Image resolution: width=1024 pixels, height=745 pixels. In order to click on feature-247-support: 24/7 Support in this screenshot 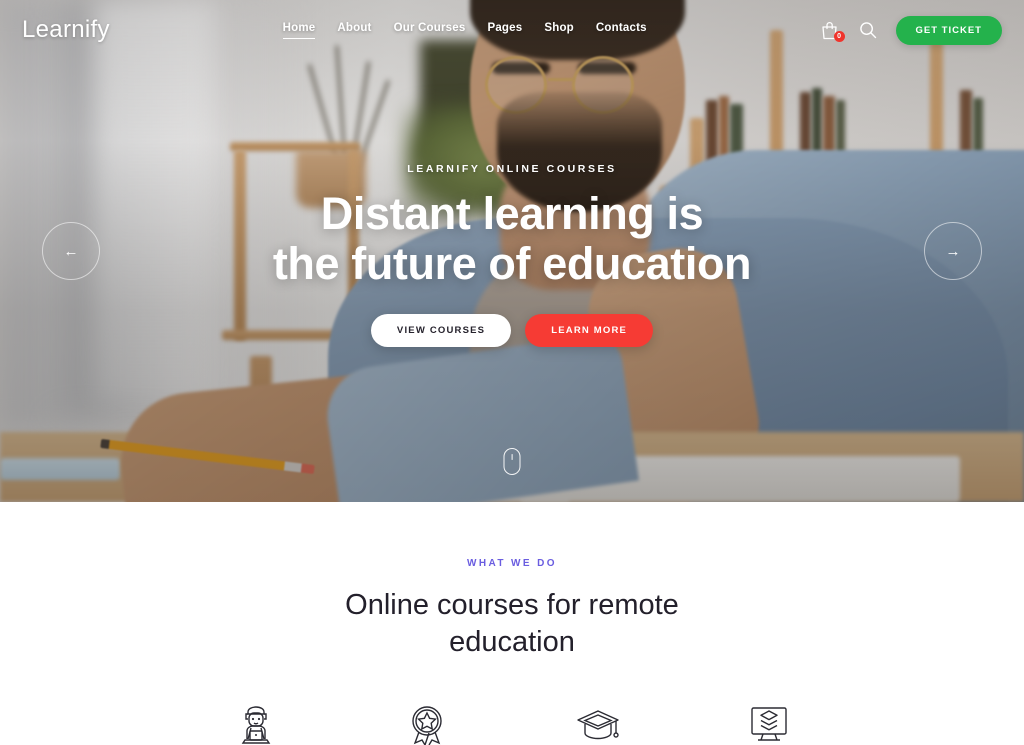, I will do `click(768, 720)`.